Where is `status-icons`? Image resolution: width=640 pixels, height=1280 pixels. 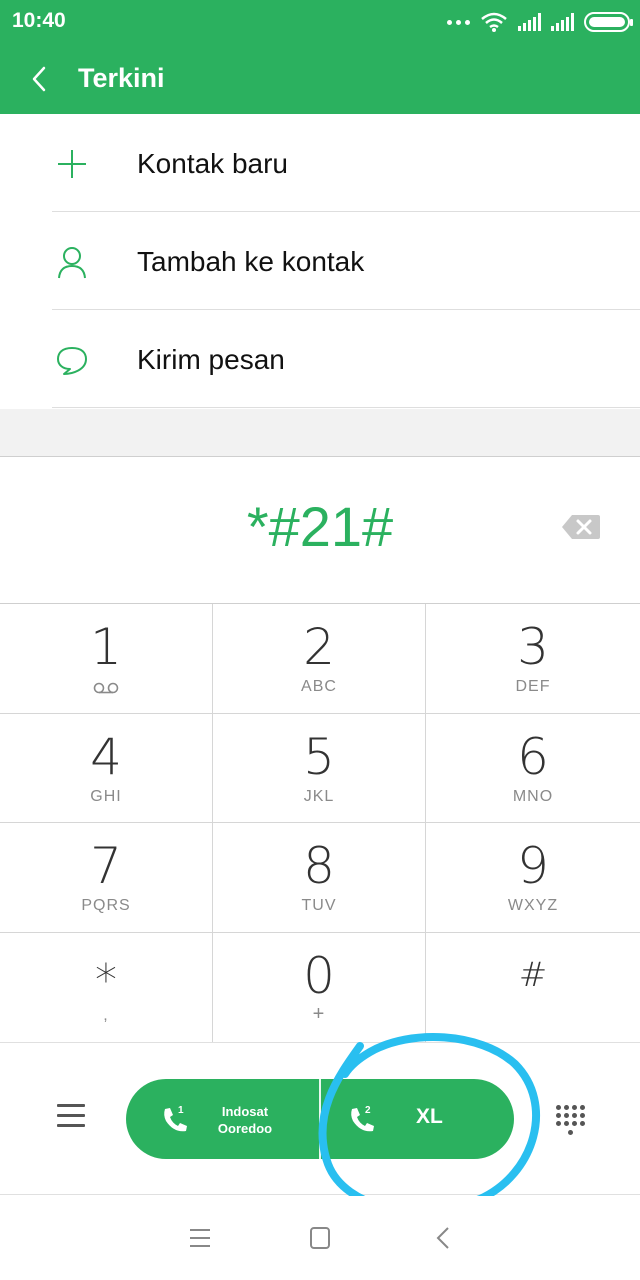 status-icons is located at coordinates (540, 22).